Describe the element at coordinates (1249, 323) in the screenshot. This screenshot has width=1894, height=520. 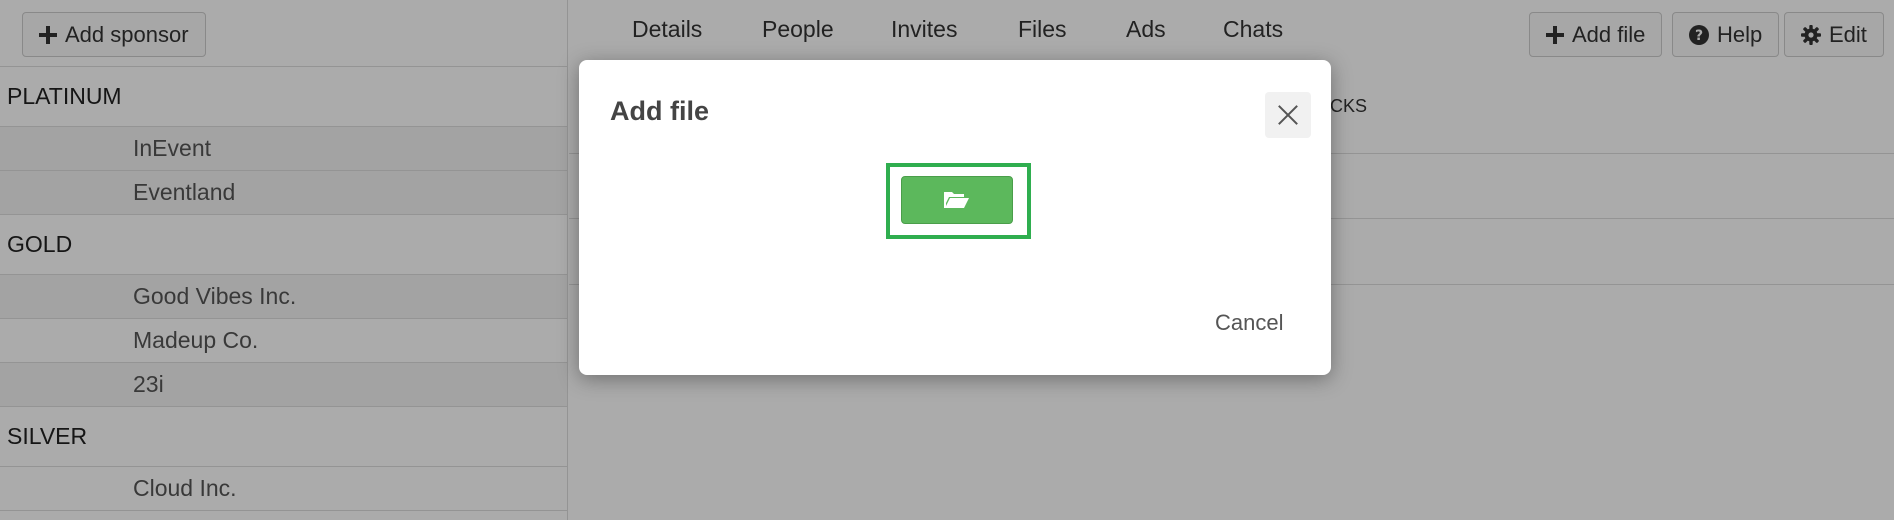
I see `cancel-button: Cancel` at that location.